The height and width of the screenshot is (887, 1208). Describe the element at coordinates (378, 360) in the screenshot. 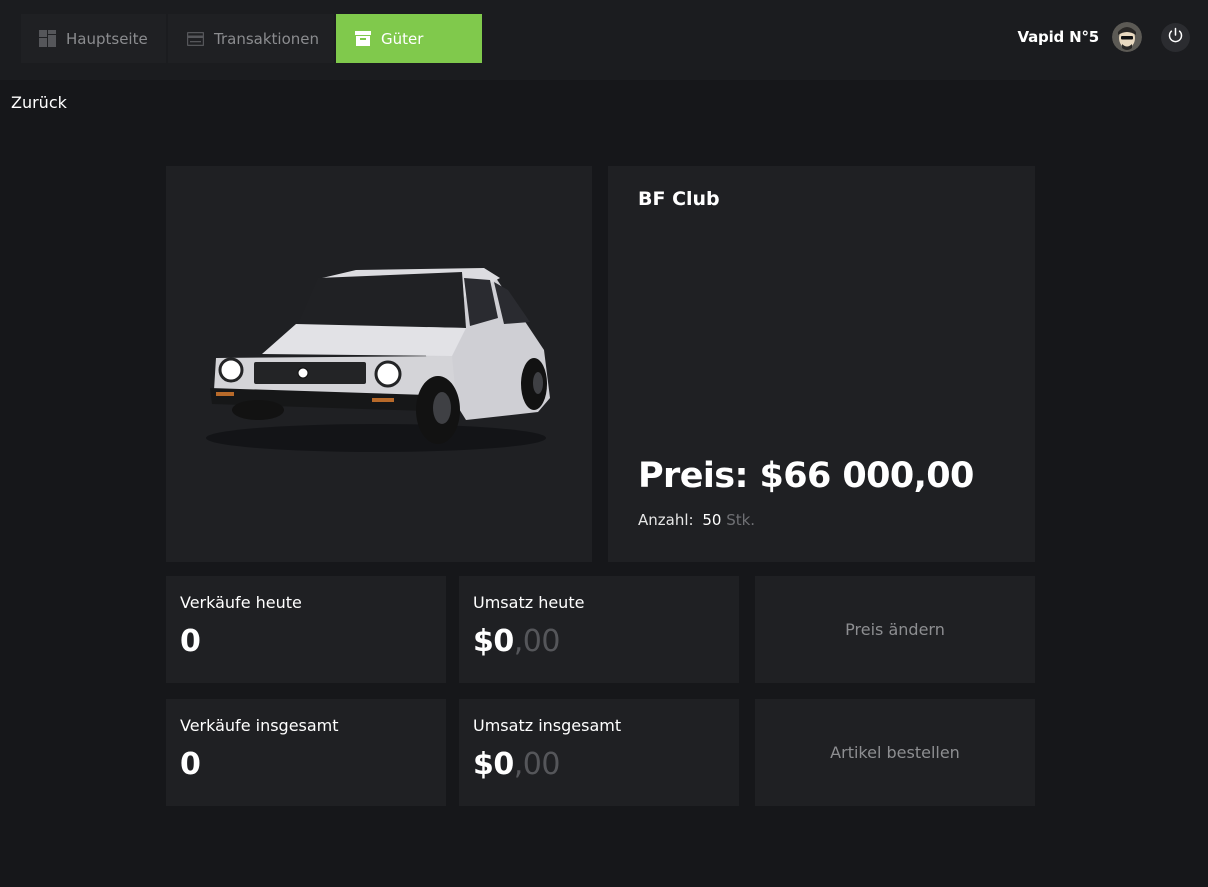

I see `product-car-image` at that location.